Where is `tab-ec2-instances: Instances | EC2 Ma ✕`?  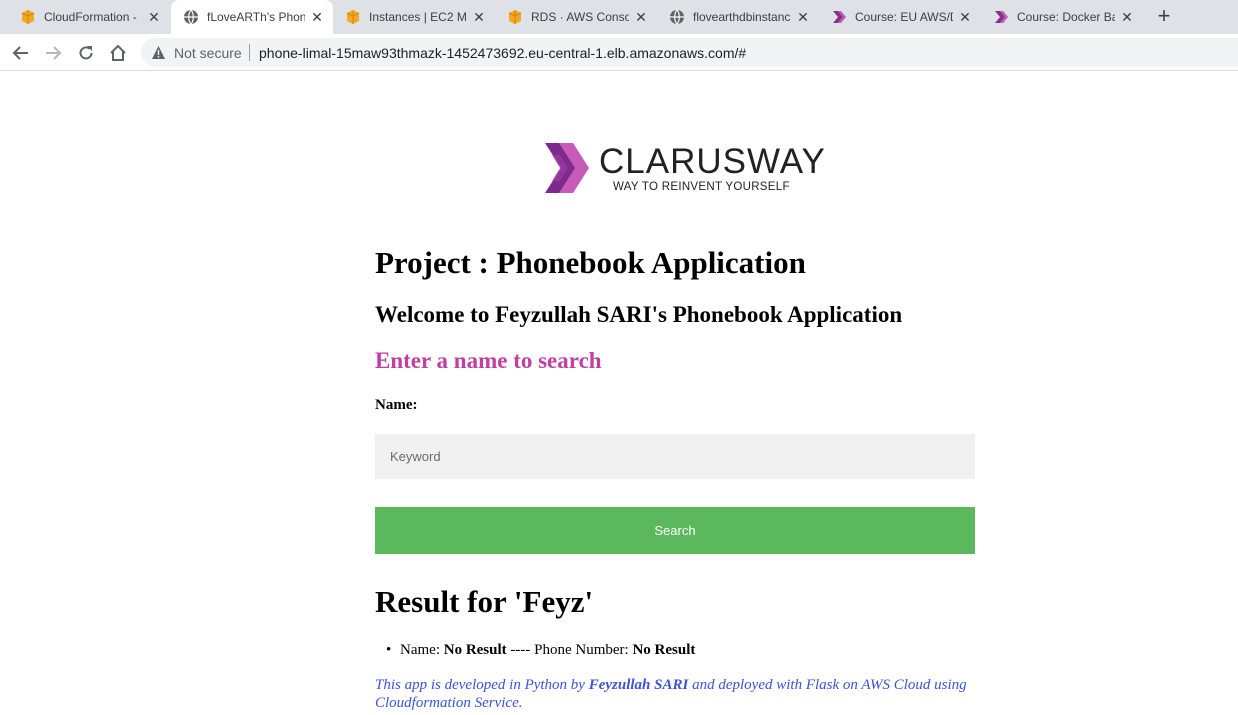
tab-ec2-instances: Instances | EC2 Ma ✕ is located at coordinates (414, 17).